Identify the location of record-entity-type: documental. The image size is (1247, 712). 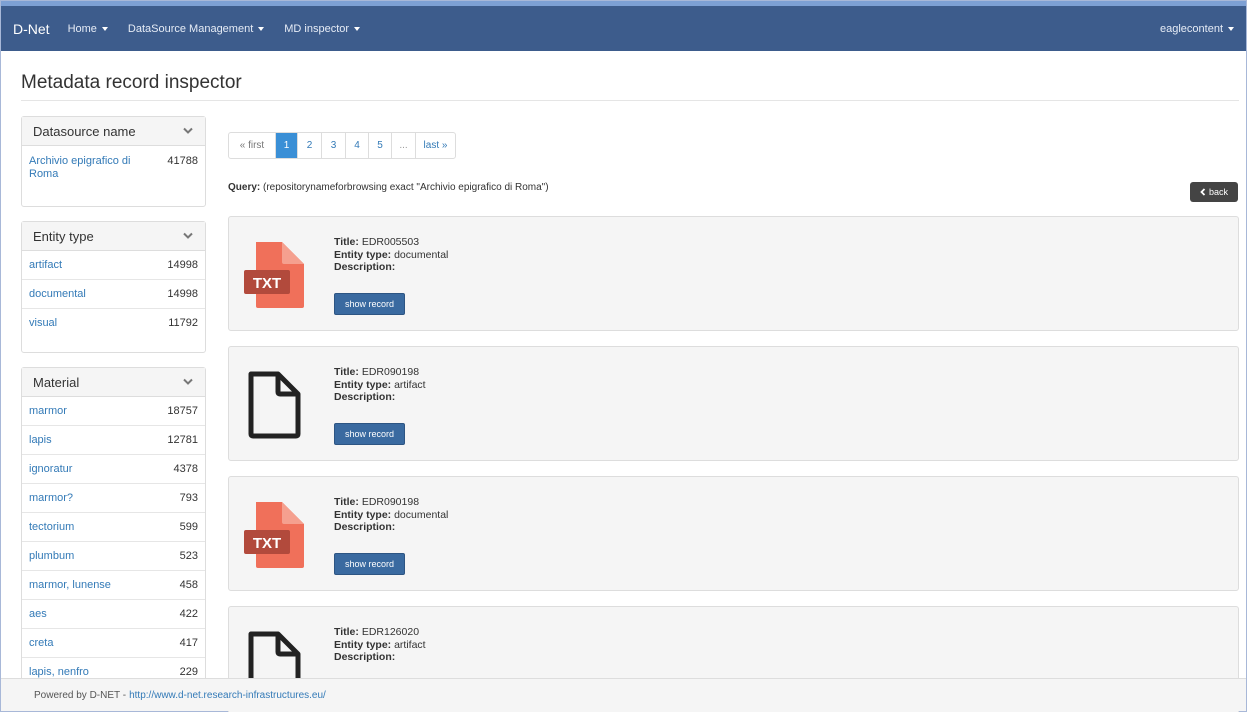
(421, 254).